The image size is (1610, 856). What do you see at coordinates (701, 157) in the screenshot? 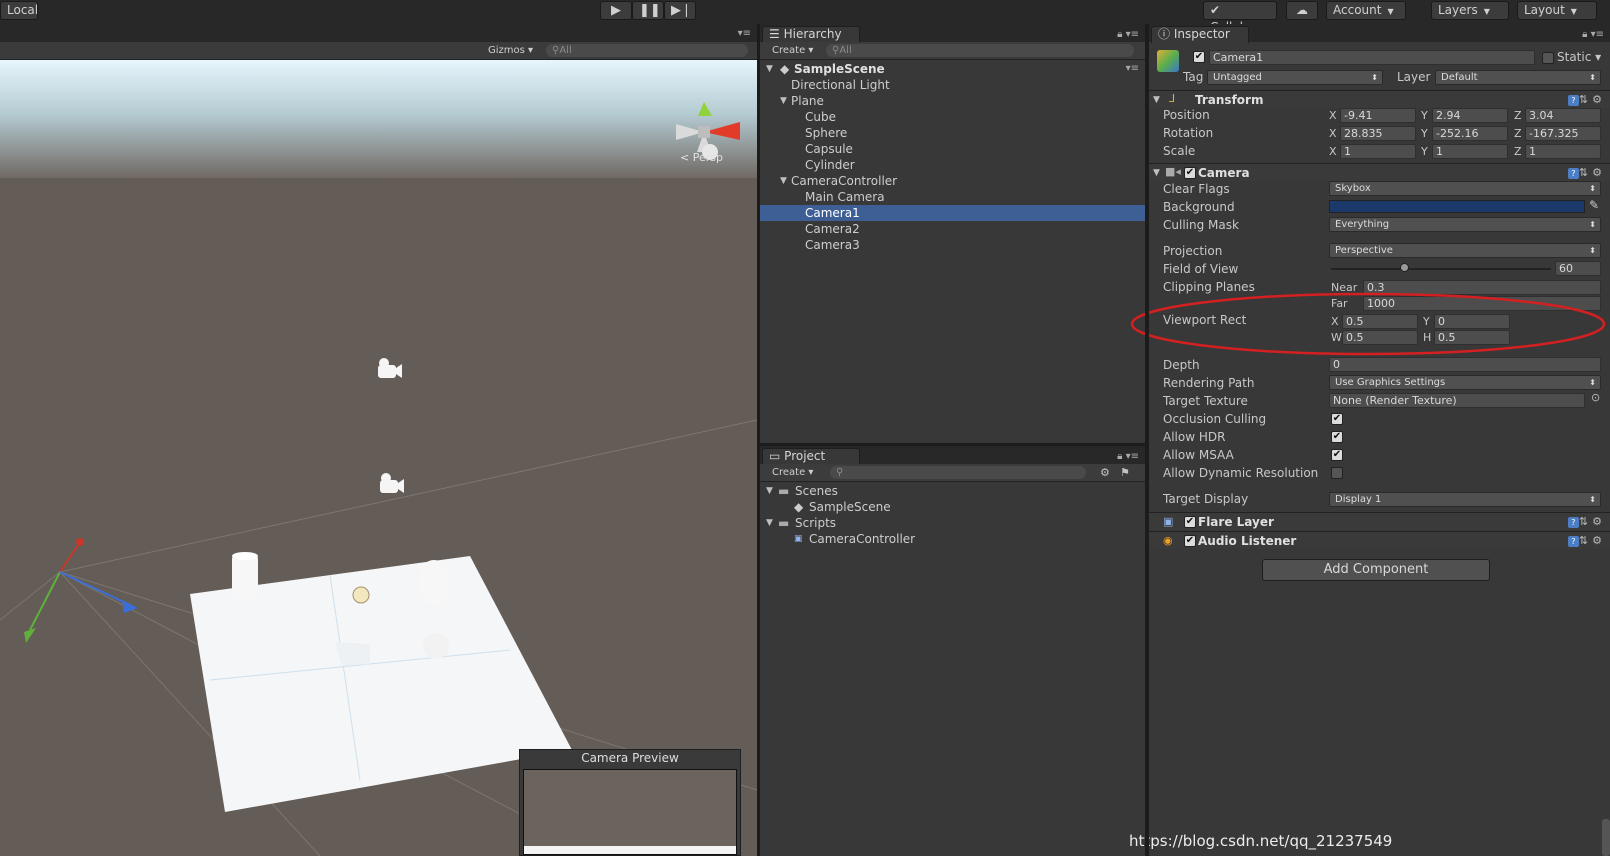
I see `persp-label: < Persp` at bounding box center [701, 157].